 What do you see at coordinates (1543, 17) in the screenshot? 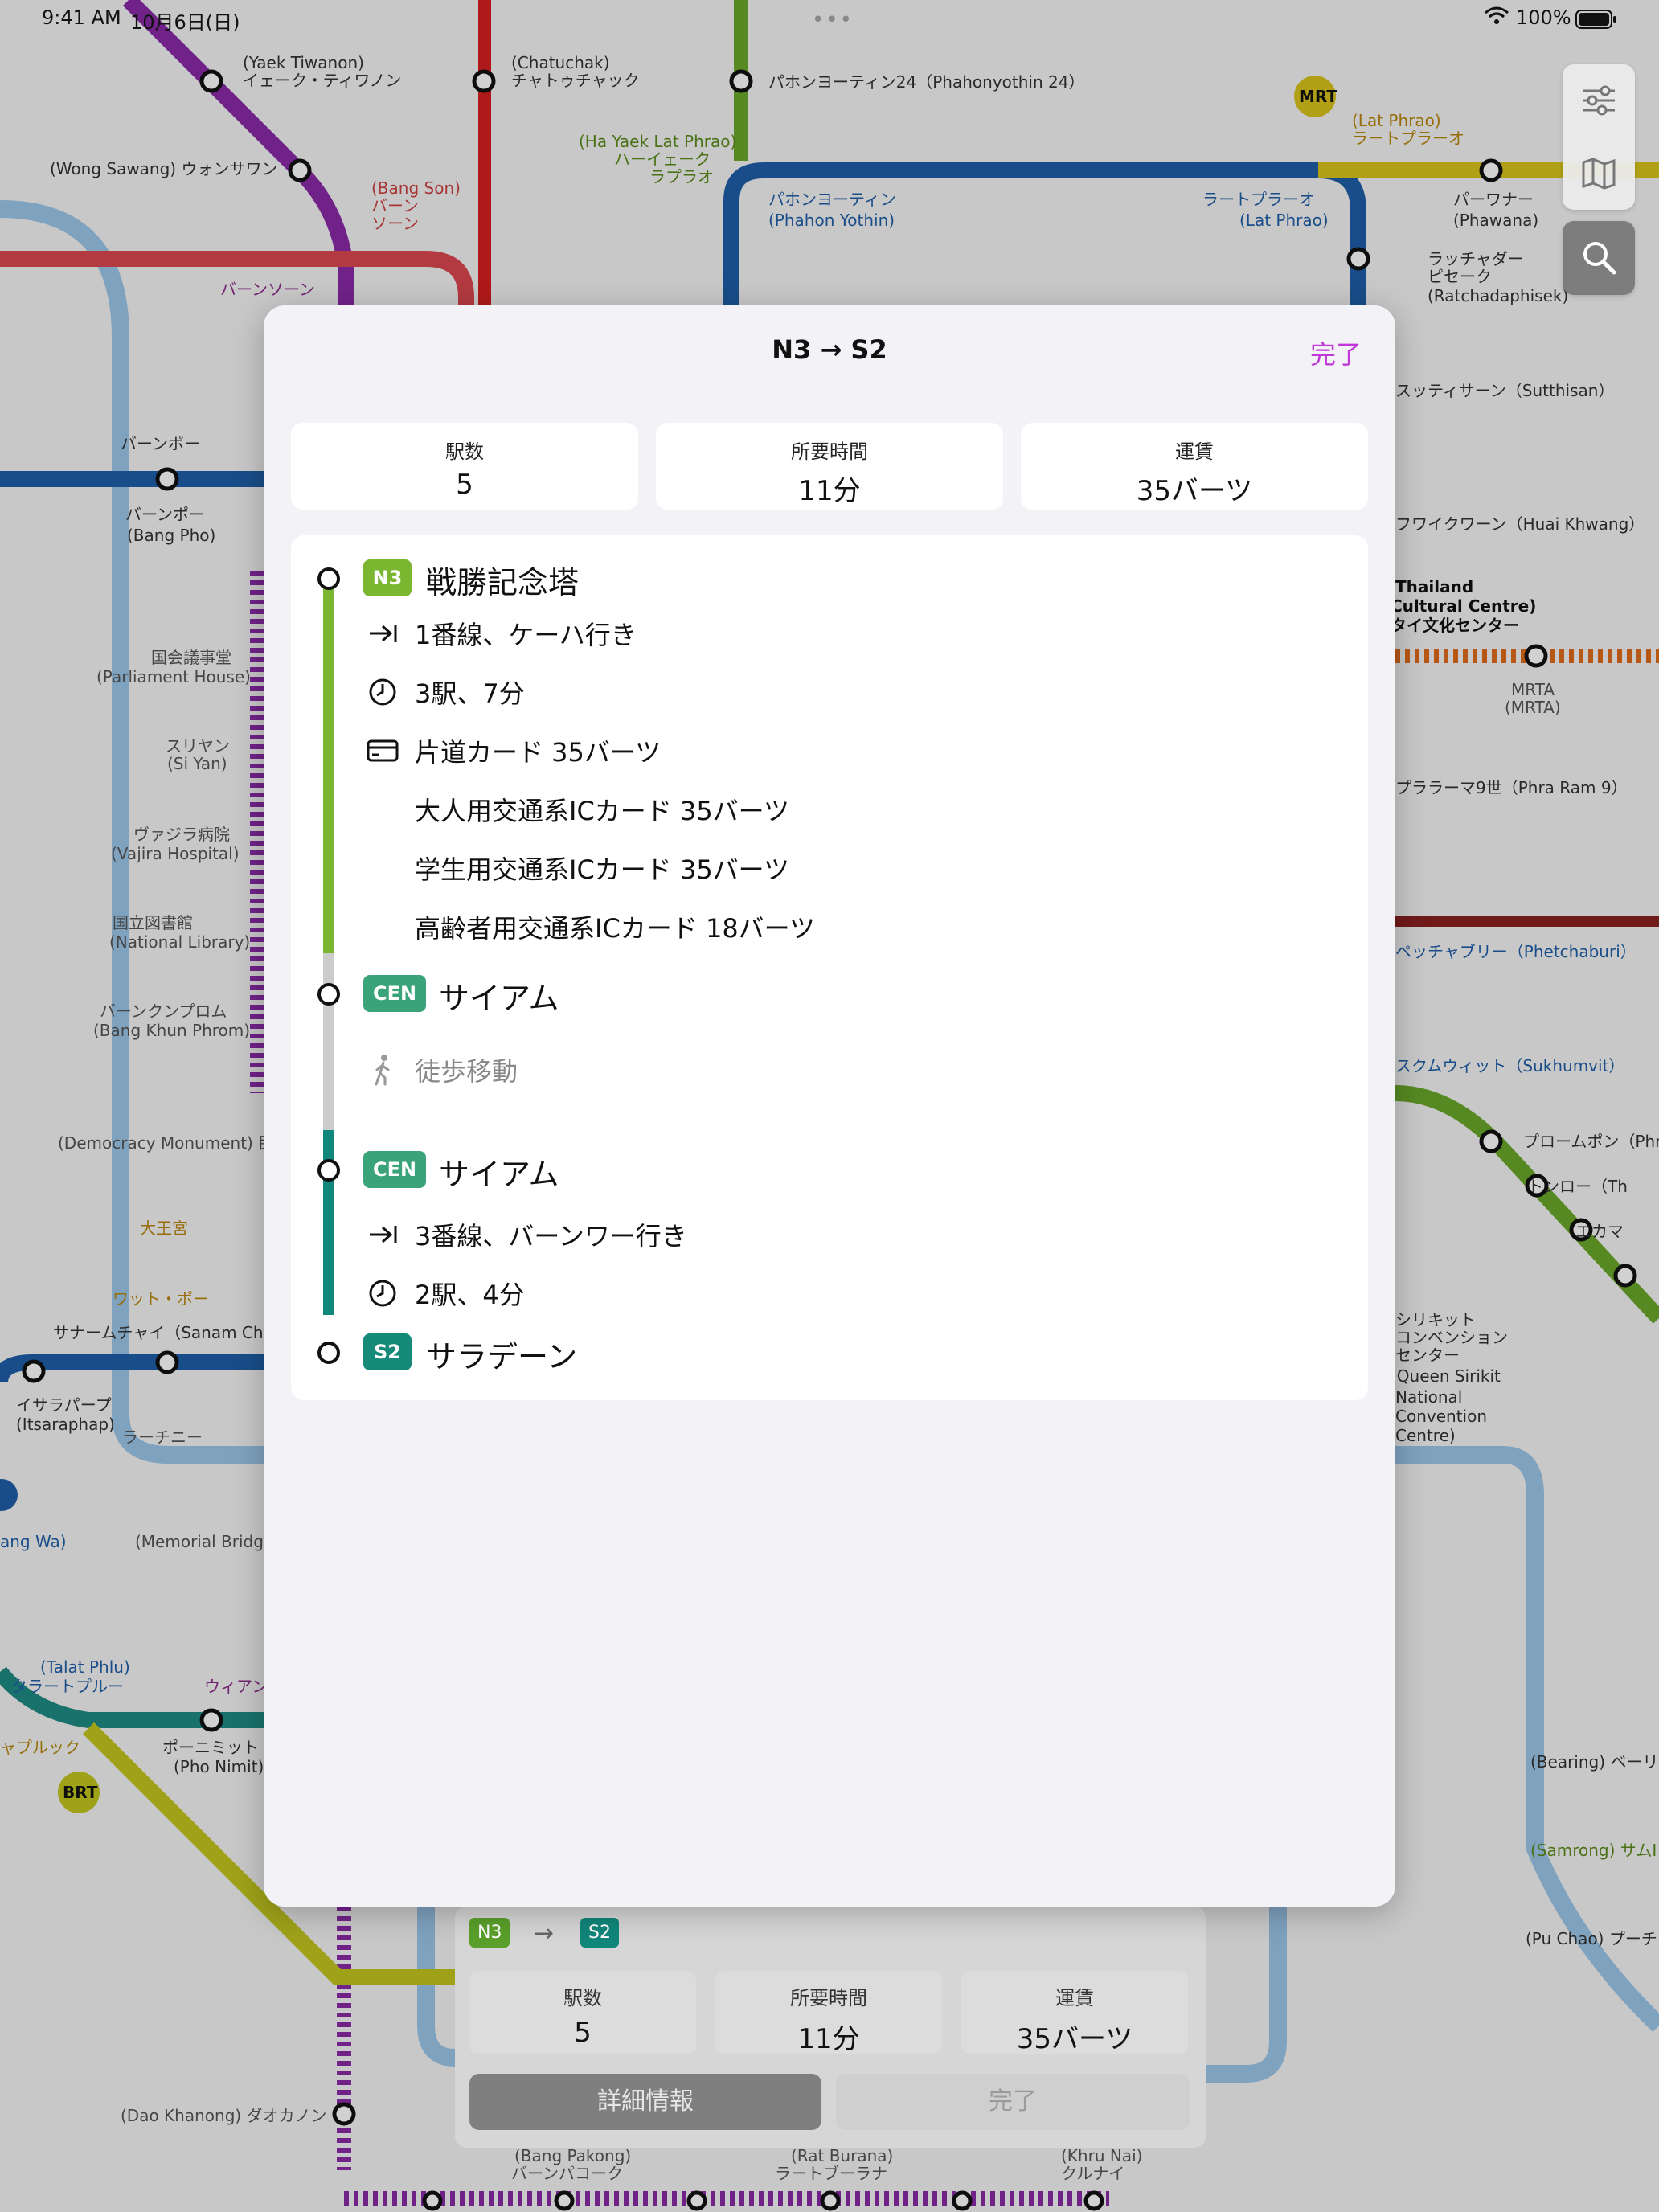
I see `battery-percent: 100%` at bounding box center [1543, 17].